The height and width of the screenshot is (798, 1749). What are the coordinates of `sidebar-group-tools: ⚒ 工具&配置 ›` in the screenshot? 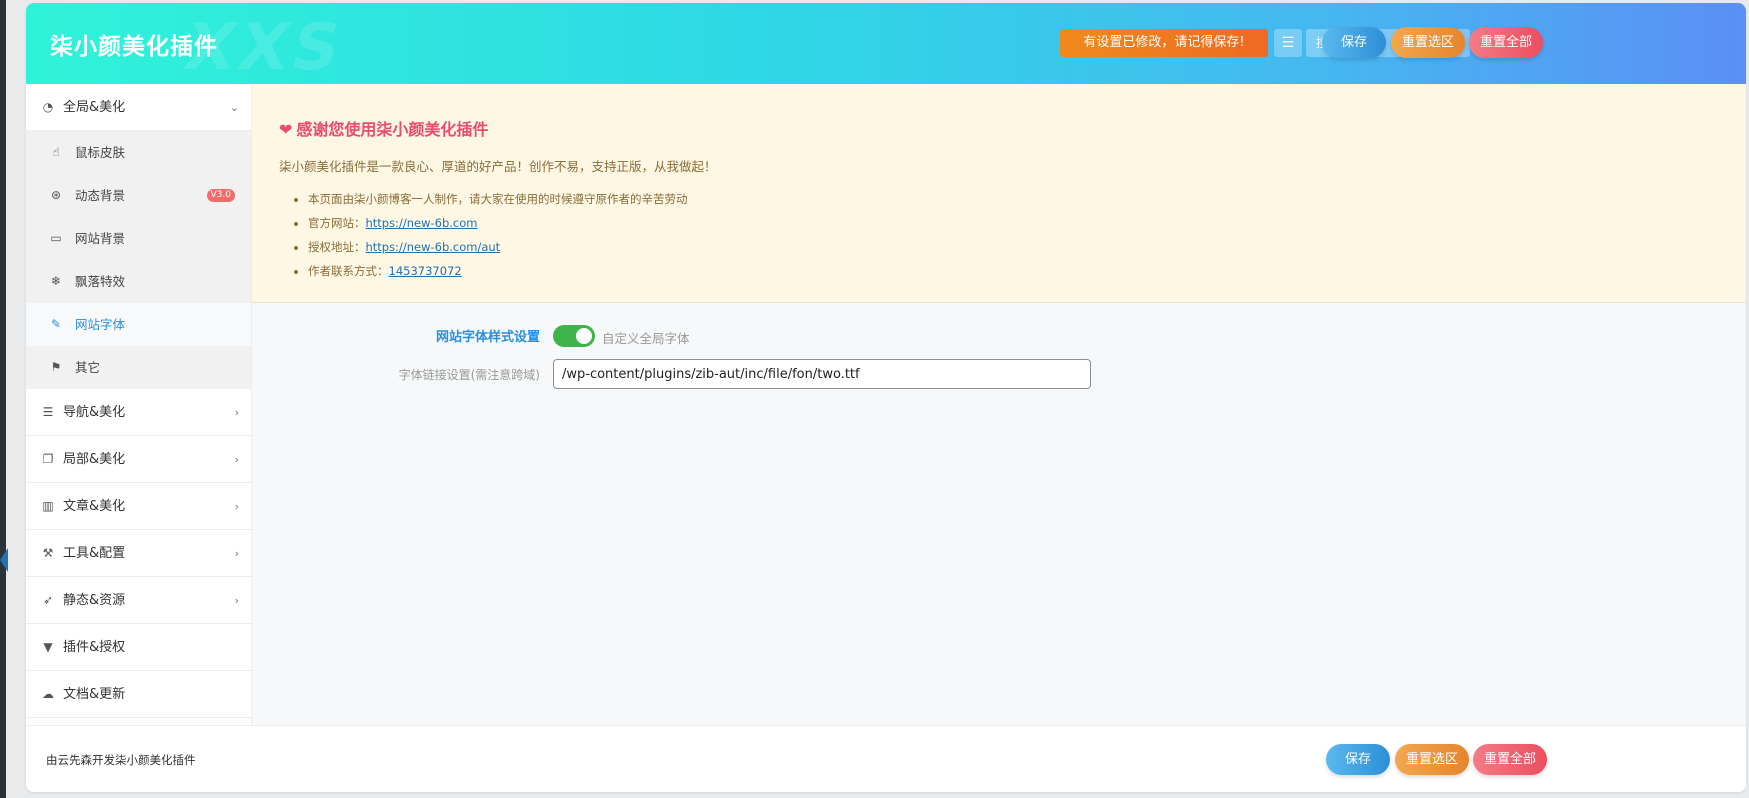 It's located at (138, 553).